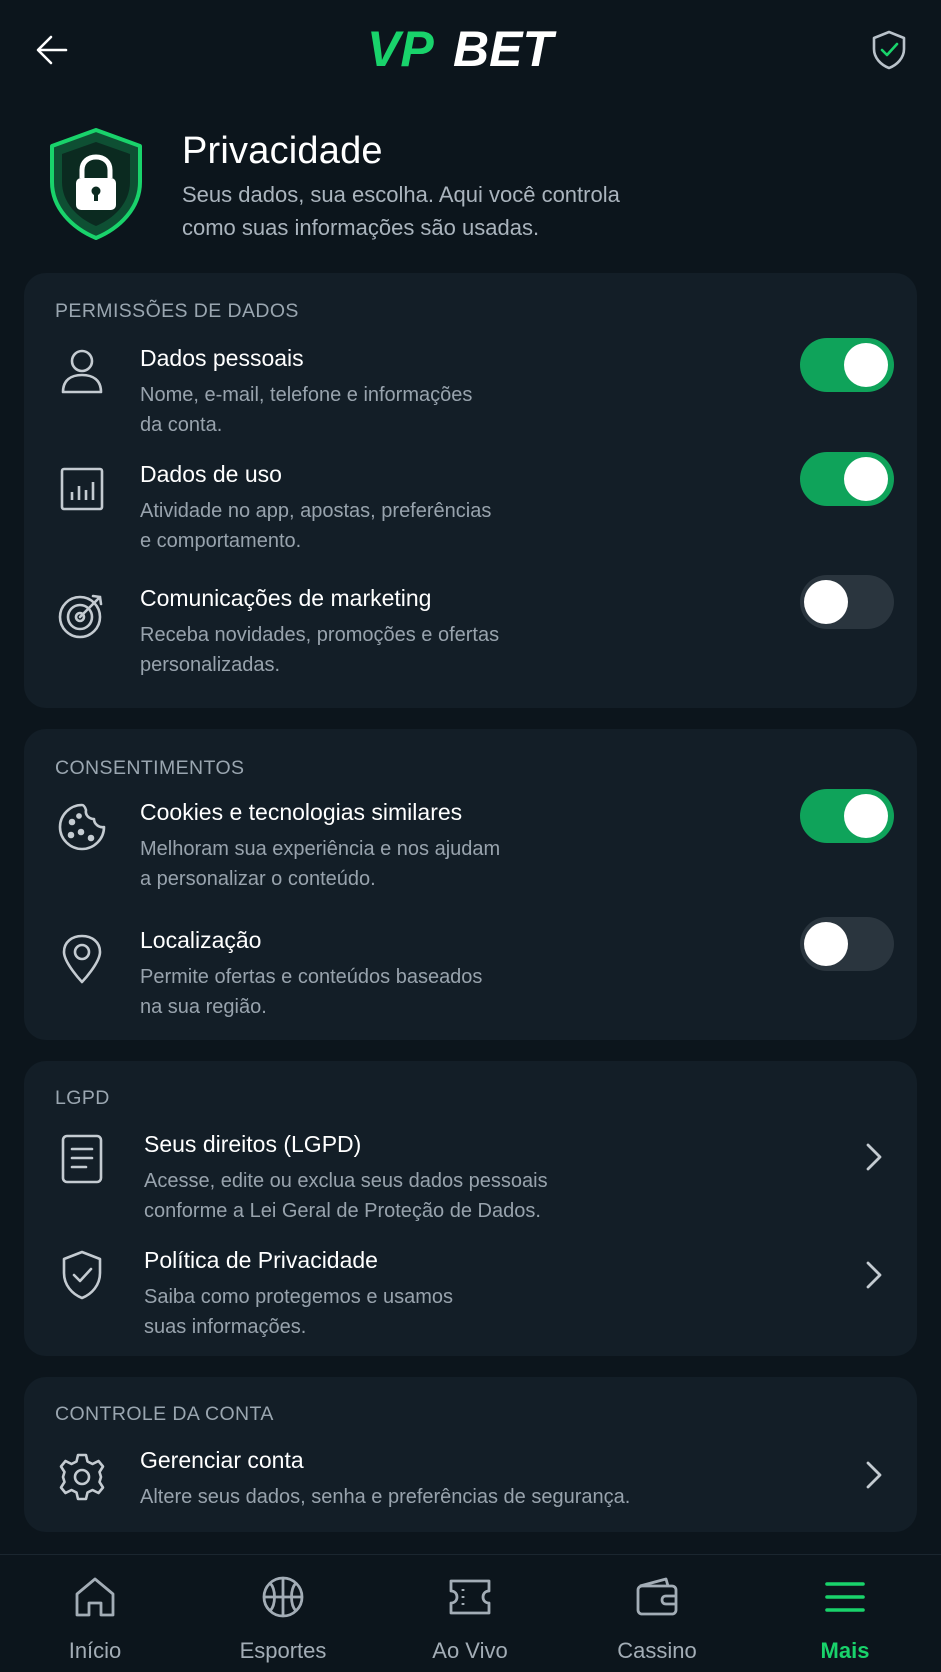  Describe the element at coordinates (400, 48) in the screenshot. I see `svg-text: VP` at that location.